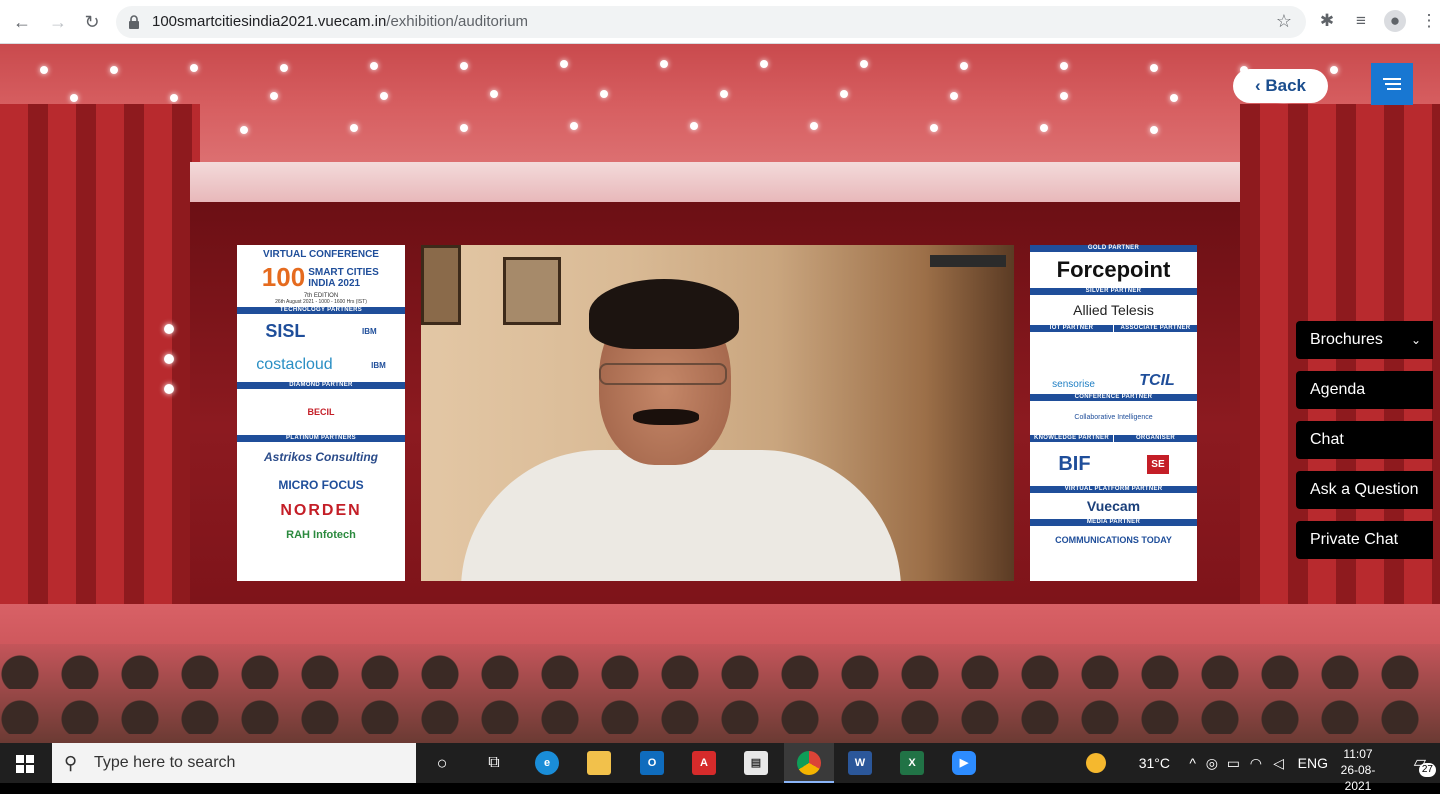  What do you see at coordinates (1427, 770) in the screenshot?
I see `notification-badge: 27` at bounding box center [1427, 770].